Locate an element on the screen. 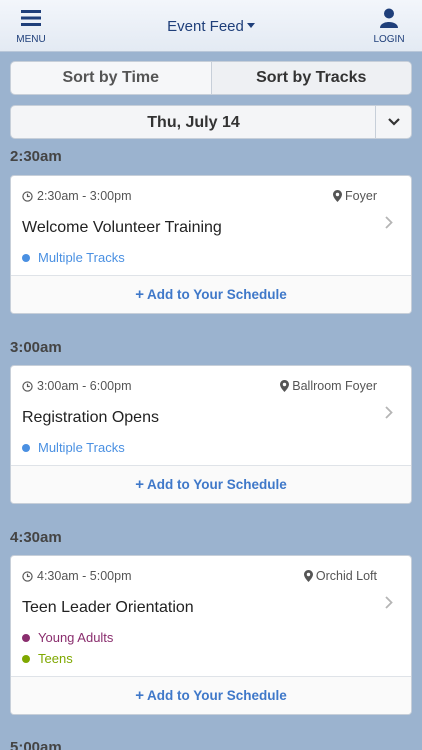 The image size is (422, 750). event-time: 3:00am - 6:00pm is located at coordinates (77, 386).